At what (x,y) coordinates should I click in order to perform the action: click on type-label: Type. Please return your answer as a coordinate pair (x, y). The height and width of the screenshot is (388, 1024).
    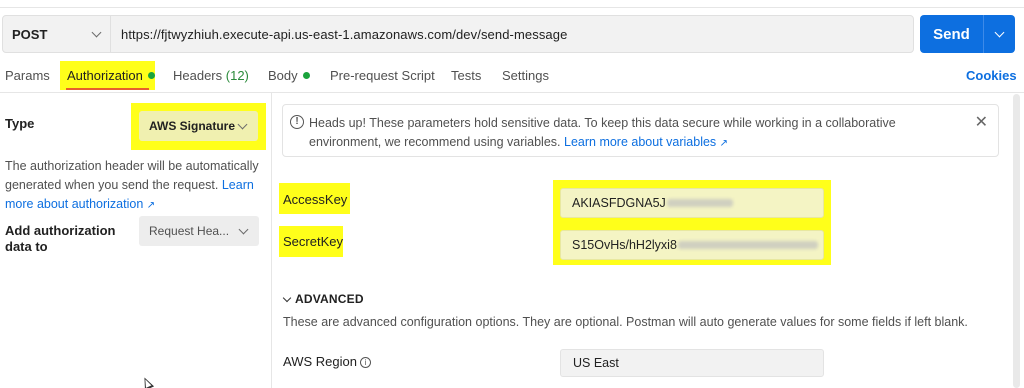
    Looking at the image, I should click on (20, 123).